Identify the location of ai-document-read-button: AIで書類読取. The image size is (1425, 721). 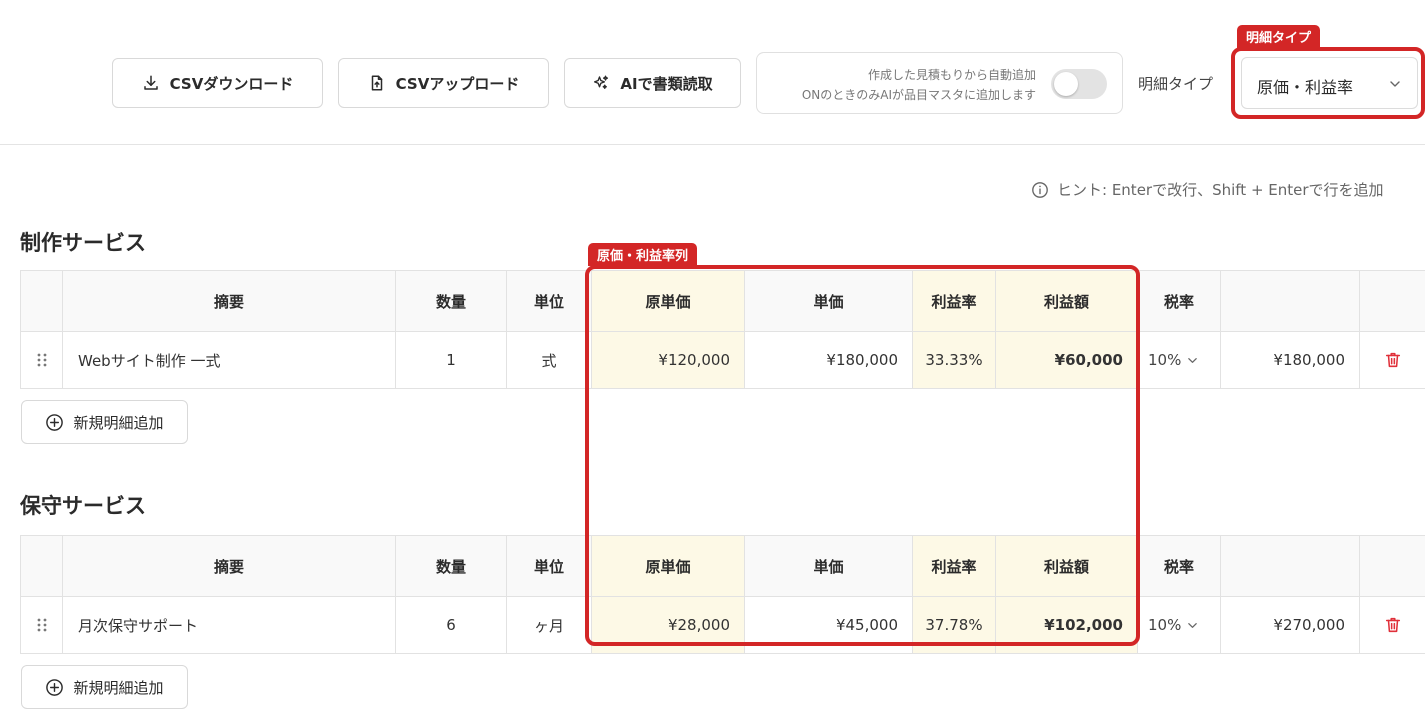
(652, 83).